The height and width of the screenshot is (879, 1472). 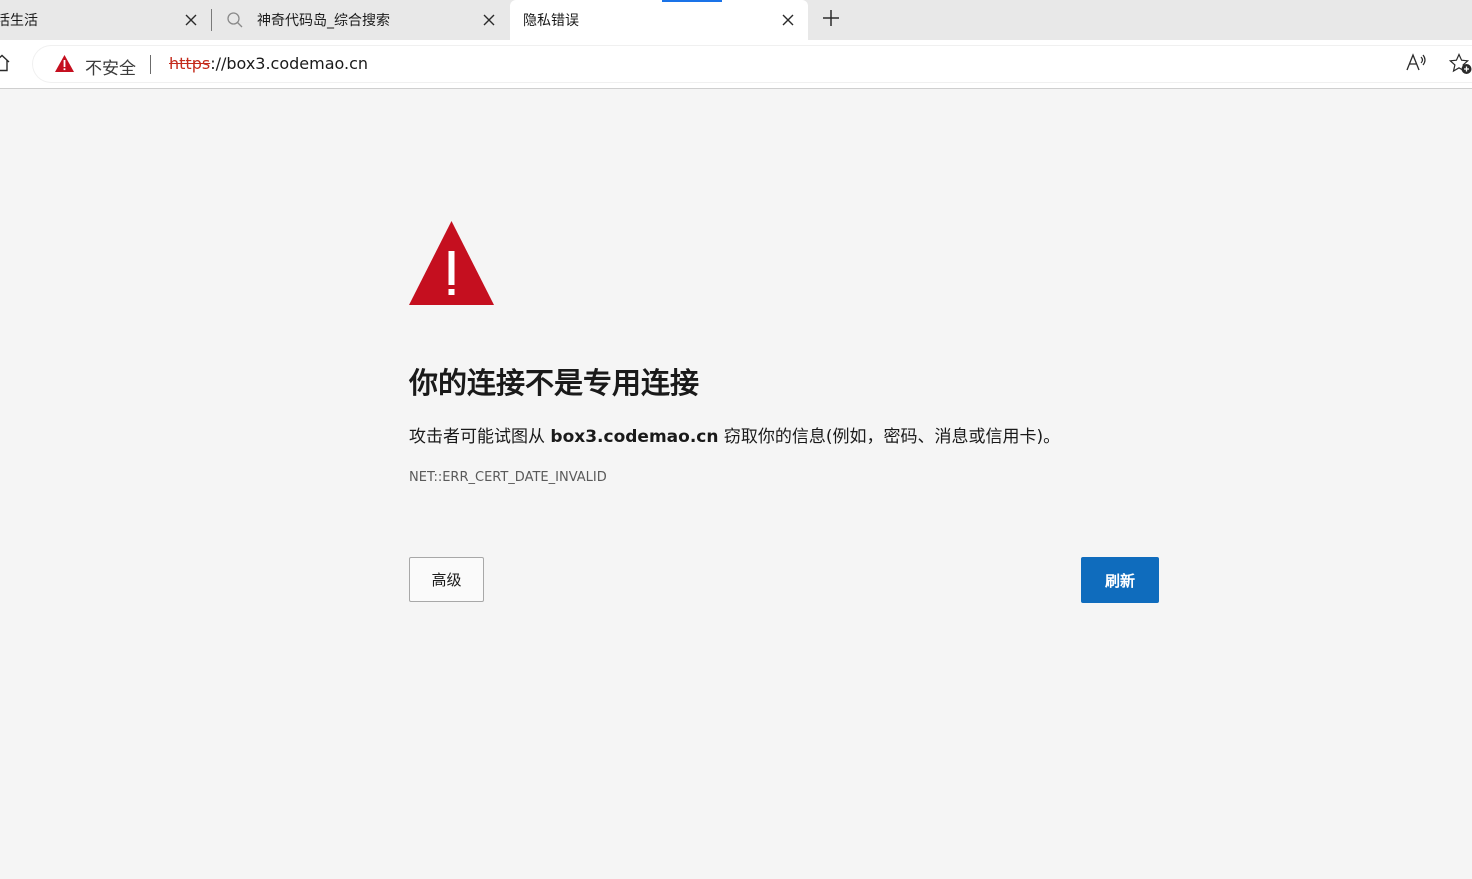 What do you see at coordinates (235, 22) in the screenshot?
I see `search-icon` at bounding box center [235, 22].